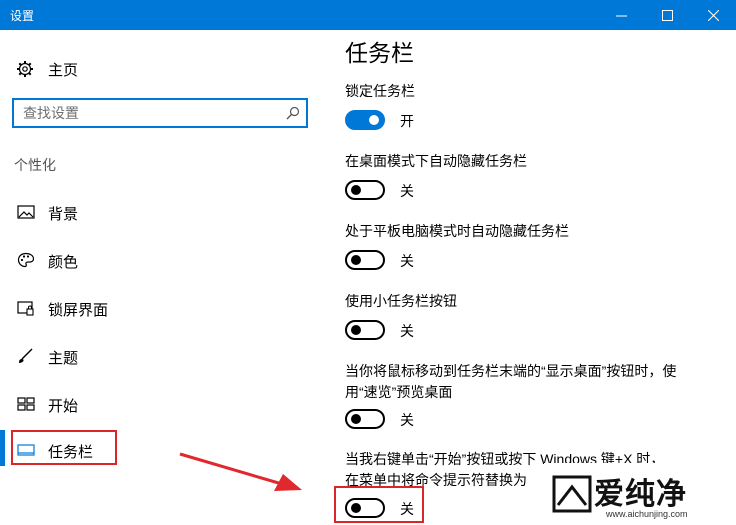  I want to click on autohide-tablet-toggle, so click(365, 260).